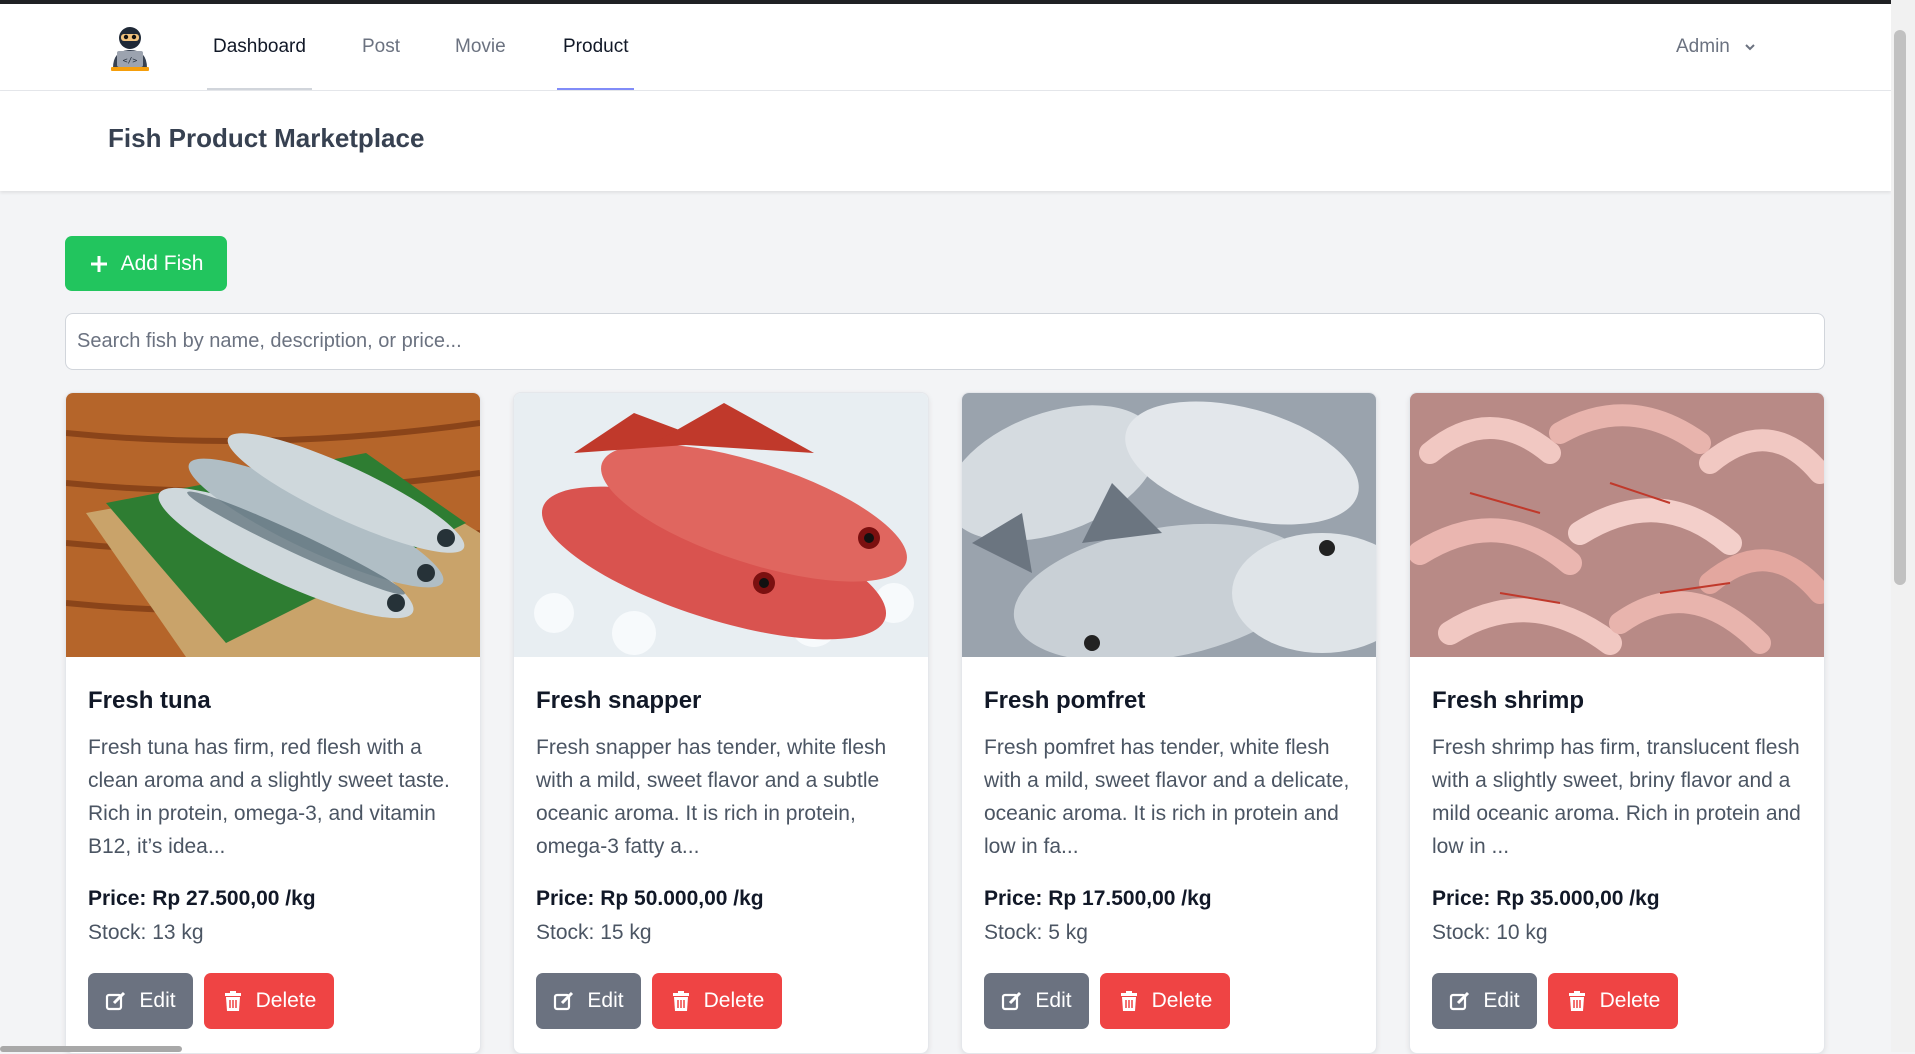 The height and width of the screenshot is (1054, 1915). I want to click on product-image-snapper, so click(721, 525).